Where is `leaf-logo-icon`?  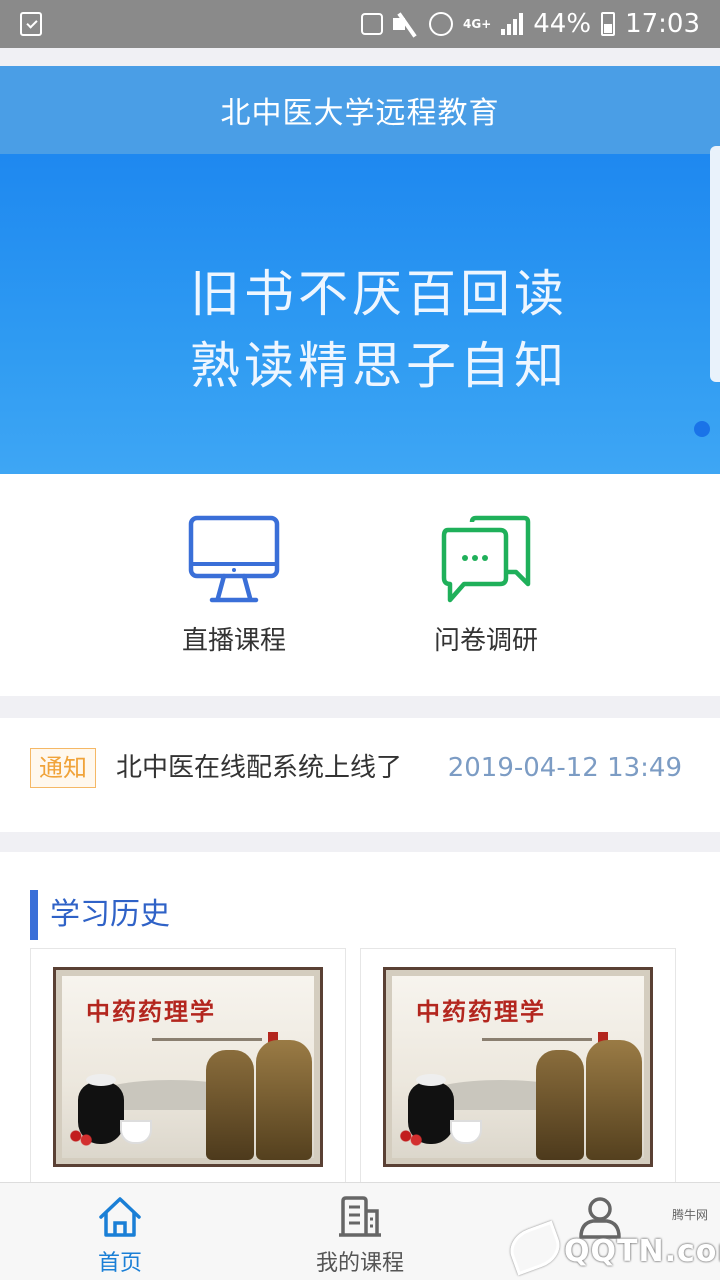 leaf-logo-icon is located at coordinates (535, 1248).